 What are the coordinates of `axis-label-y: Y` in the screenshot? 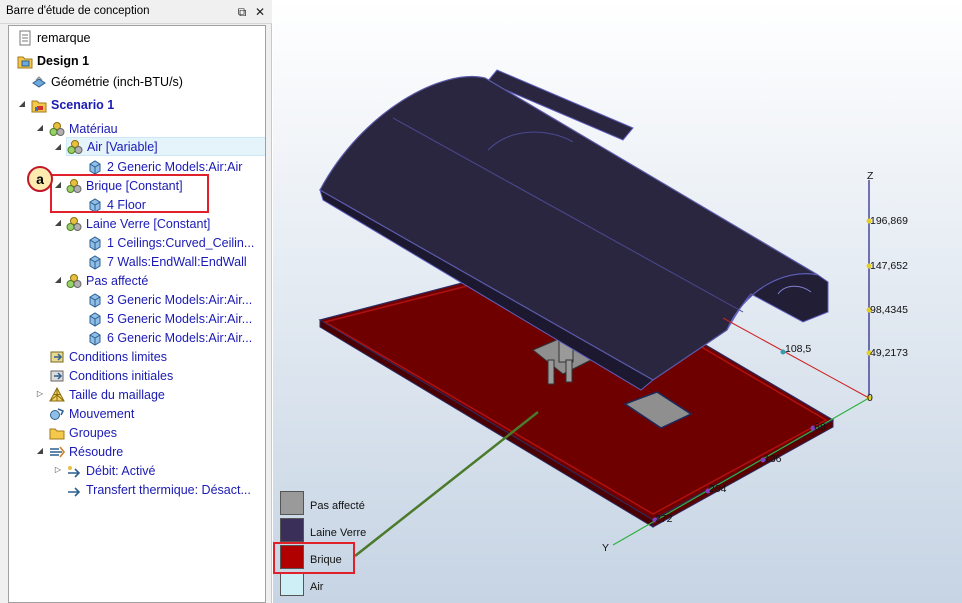 It's located at (606, 548).